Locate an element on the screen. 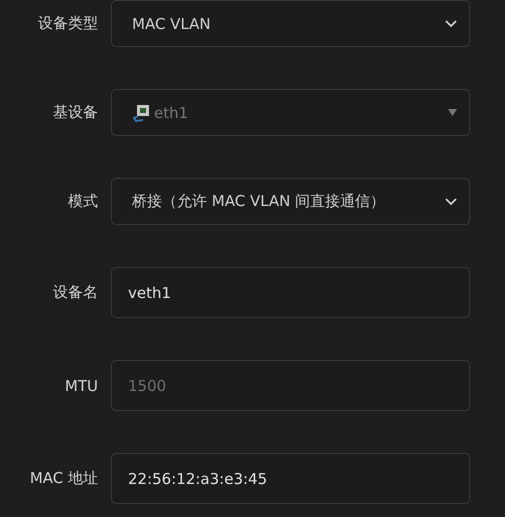 The height and width of the screenshot is (517, 505). text-field: 22:56:12:a3:e3:45 is located at coordinates (290, 478).